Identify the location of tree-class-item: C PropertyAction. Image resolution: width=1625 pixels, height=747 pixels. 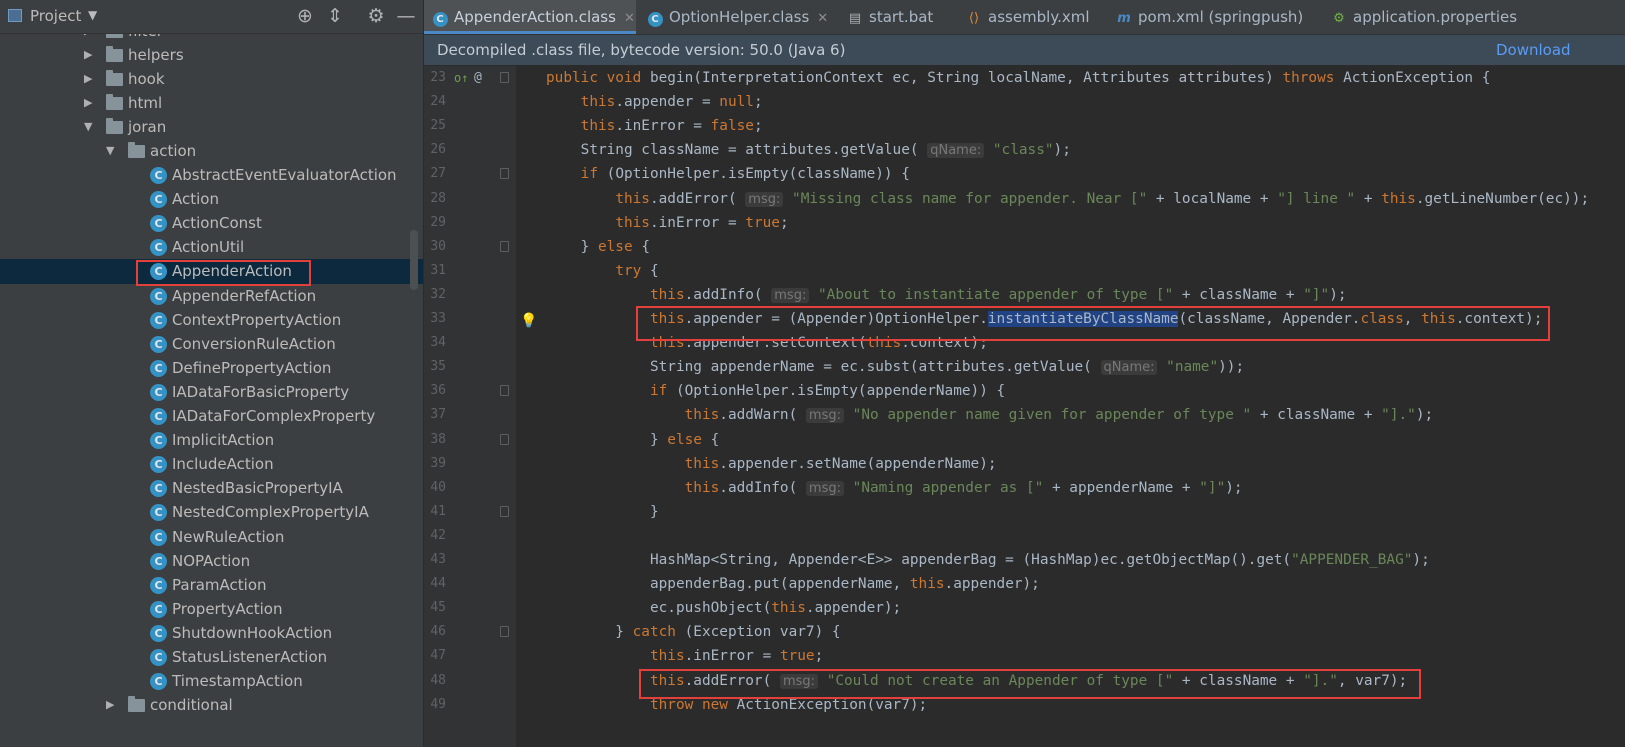
(211, 609).